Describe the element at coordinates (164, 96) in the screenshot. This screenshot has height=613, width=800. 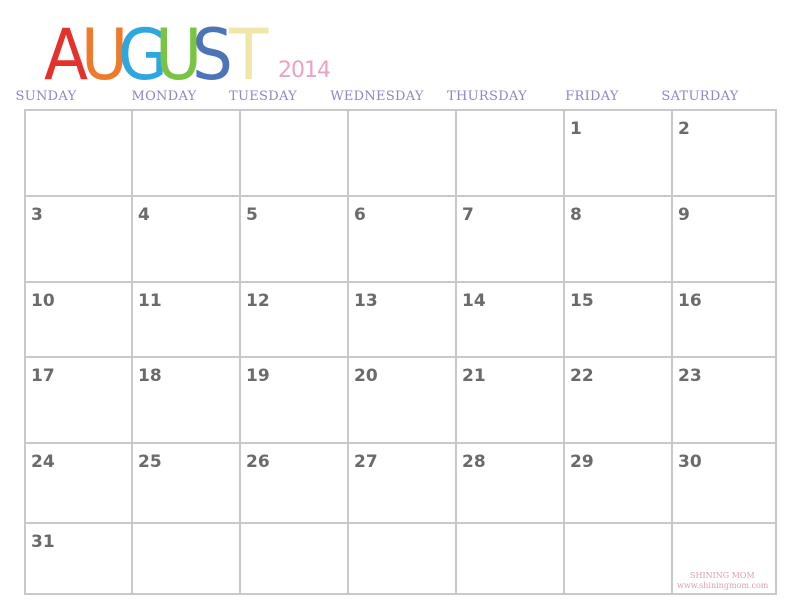
I see `weekday-label: MONDAY` at that location.